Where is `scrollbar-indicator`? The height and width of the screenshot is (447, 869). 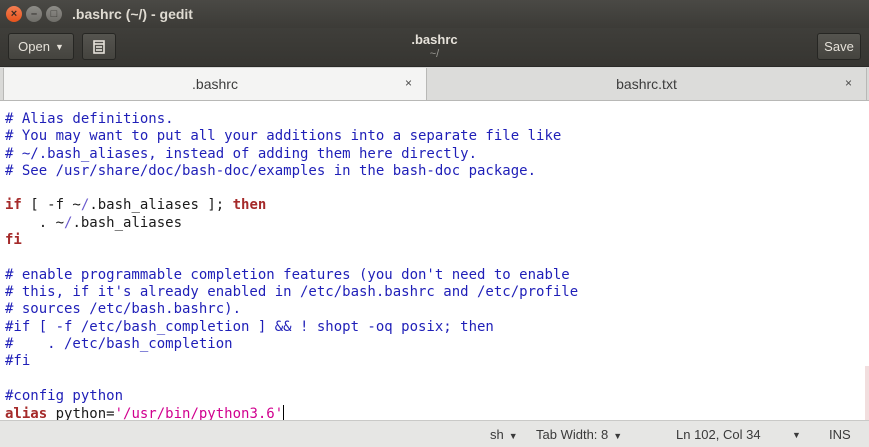
scrollbar-indicator is located at coordinates (867, 393).